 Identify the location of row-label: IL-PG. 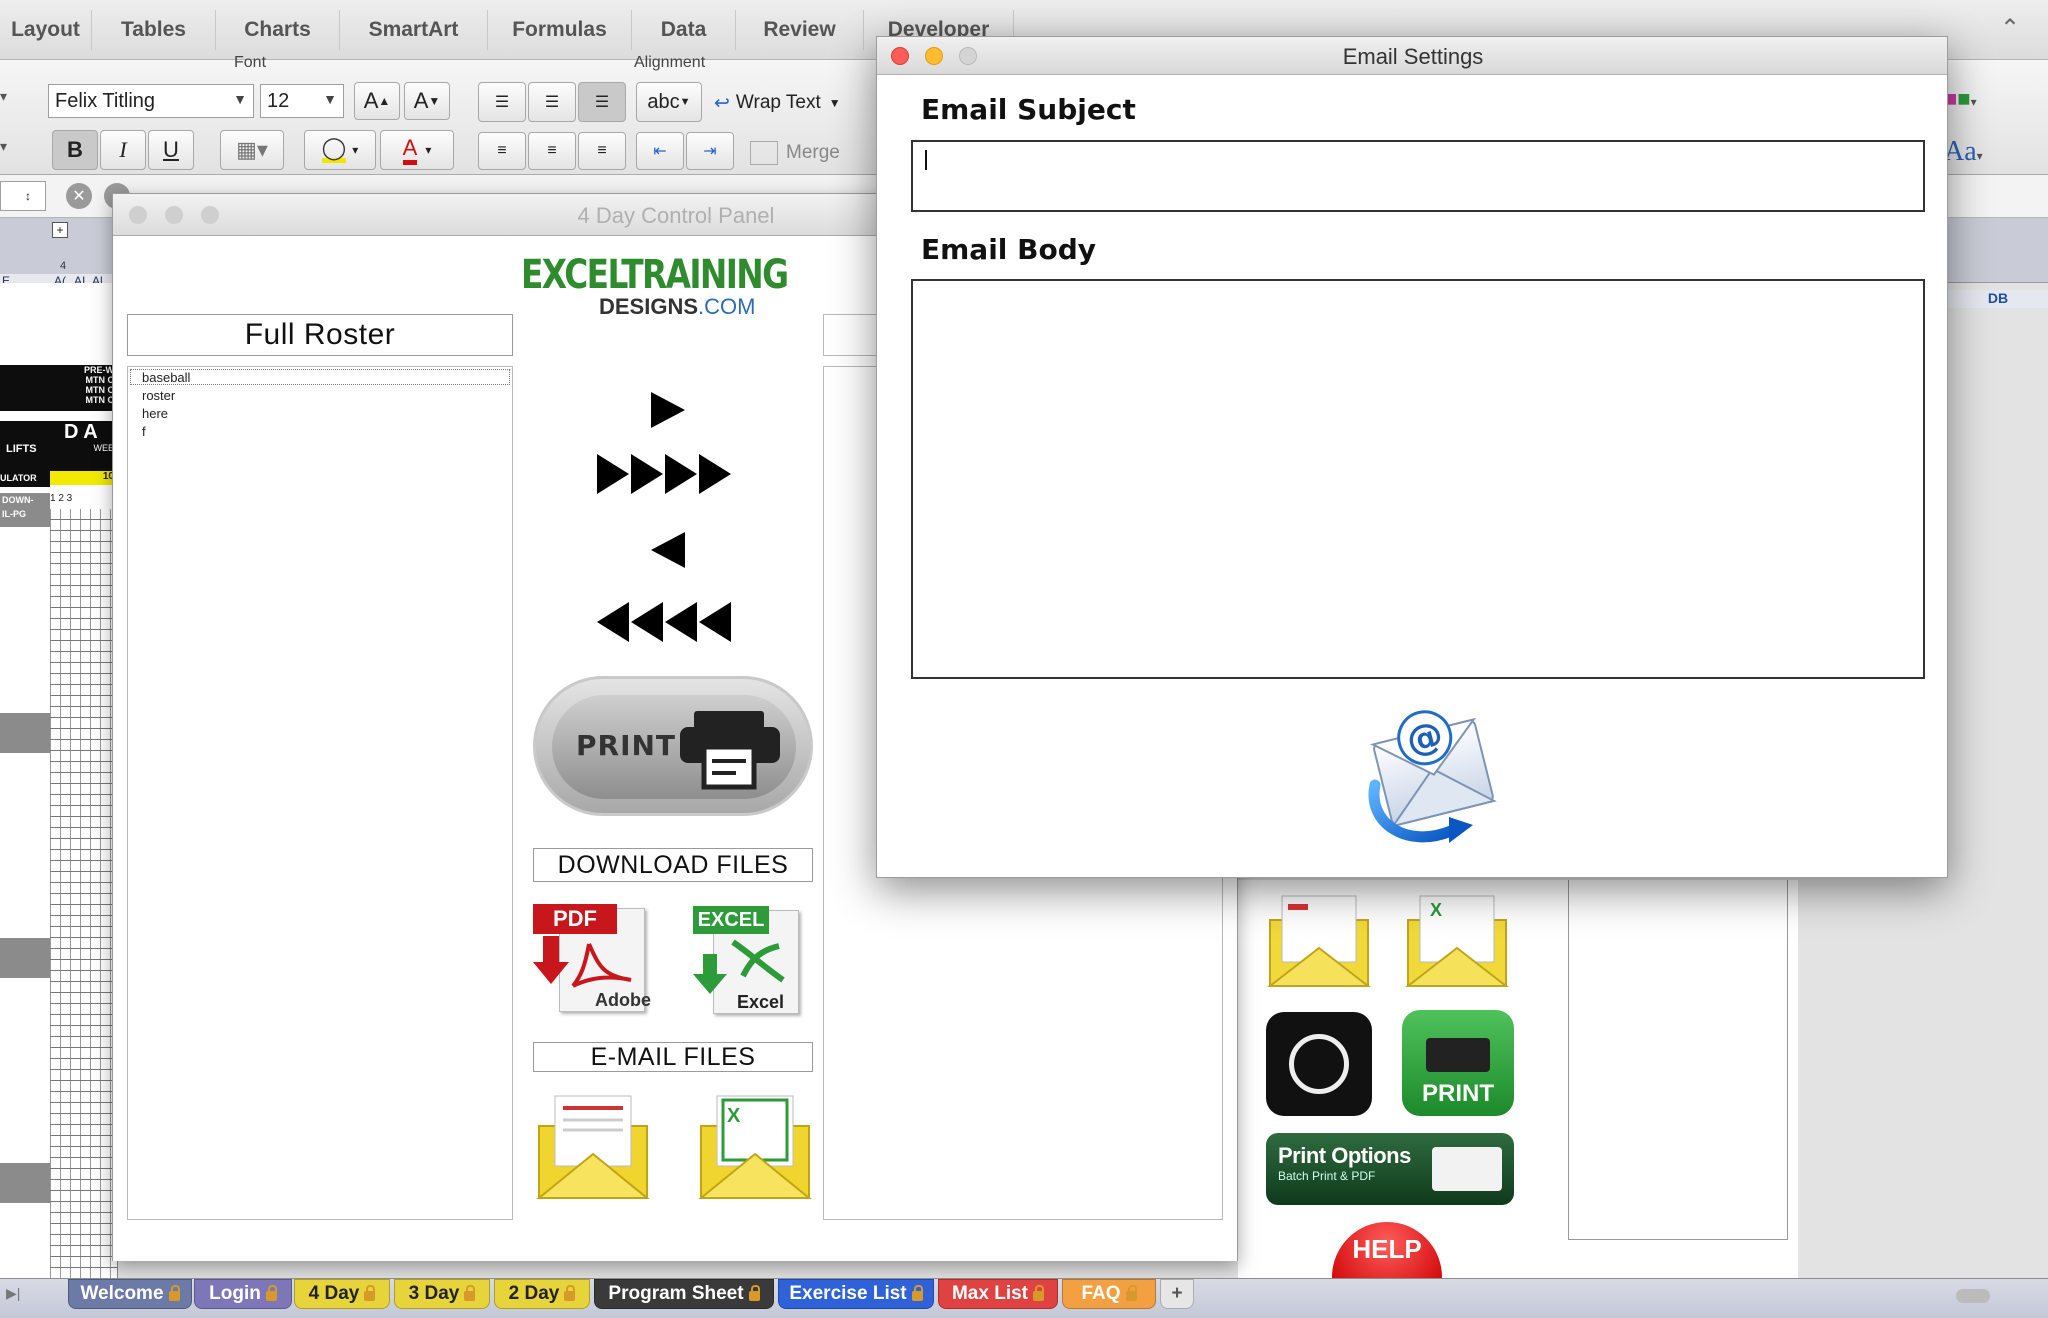
(14, 514).